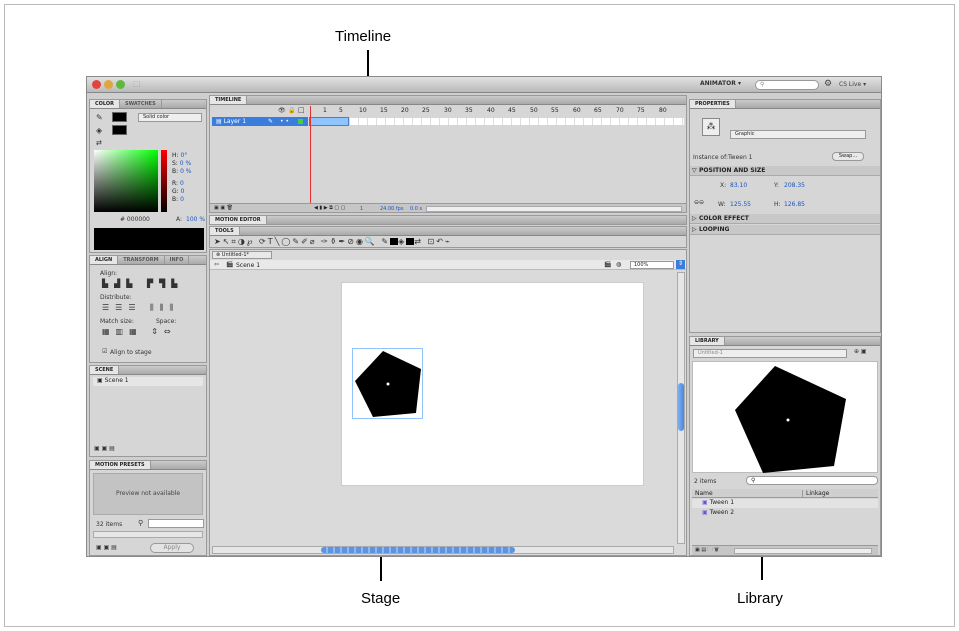 Image resolution: width=959 pixels, height=631 pixels. I want to click on stroke-color-icon: ✎, so click(99, 118).